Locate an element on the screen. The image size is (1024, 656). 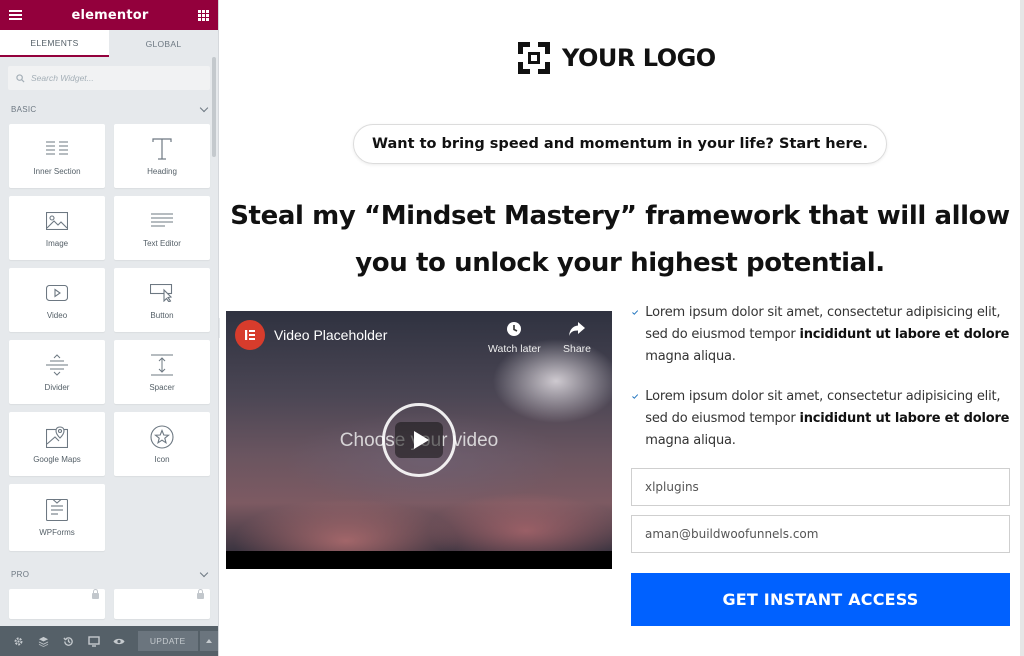
widget-label: WPForms is located at coordinates (57, 532).